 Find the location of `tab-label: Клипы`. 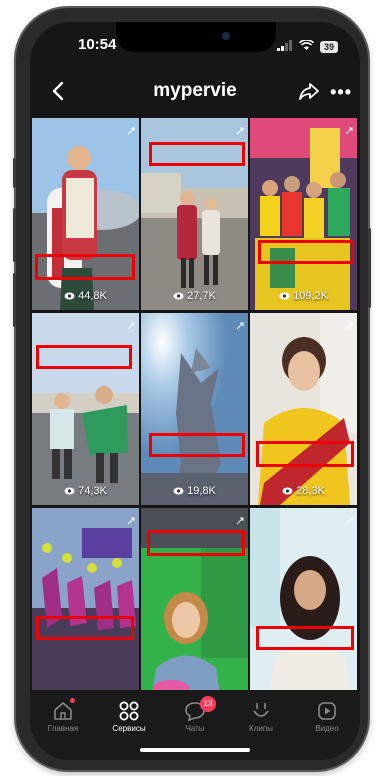

tab-label: Клипы is located at coordinates (261, 728).